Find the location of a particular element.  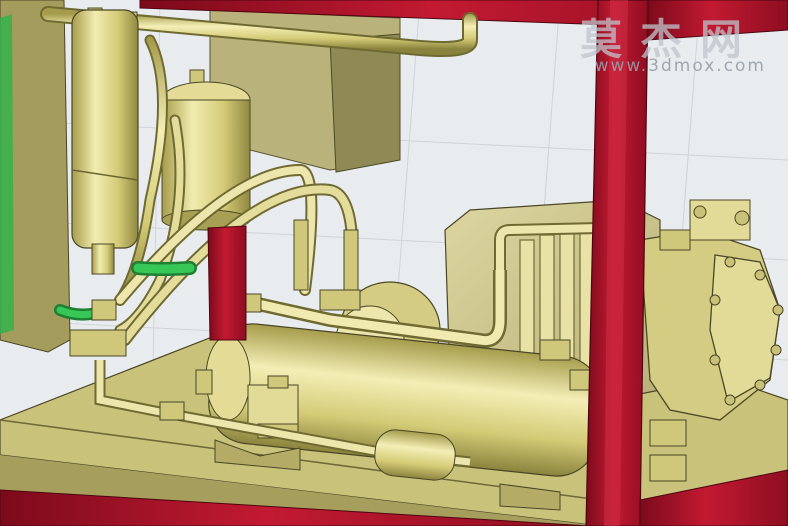

filter-drier is located at coordinates (415, 455).